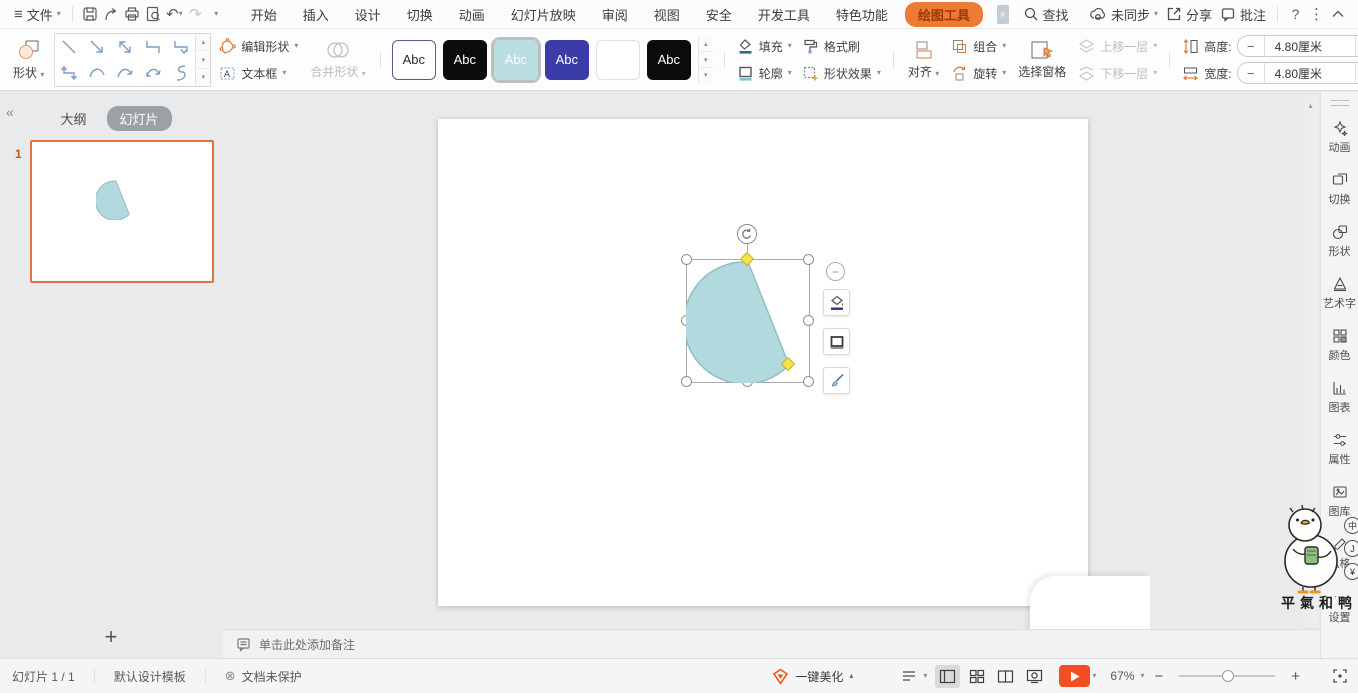  I want to click on sidebar-item-colors: 颜色, so click(1339, 345).